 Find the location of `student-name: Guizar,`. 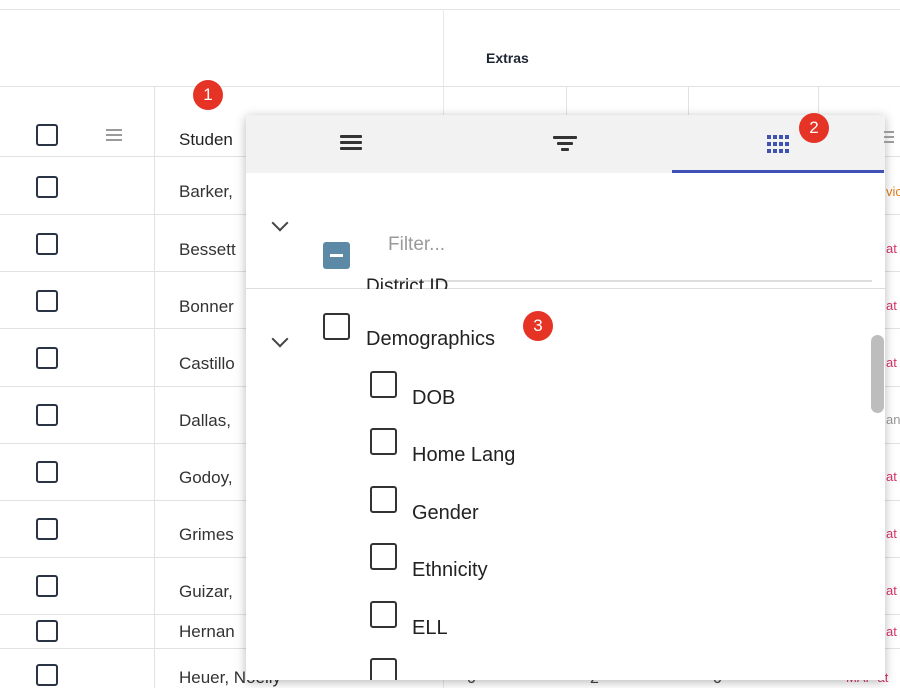

student-name: Guizar, is located at coordinates (206, 591).